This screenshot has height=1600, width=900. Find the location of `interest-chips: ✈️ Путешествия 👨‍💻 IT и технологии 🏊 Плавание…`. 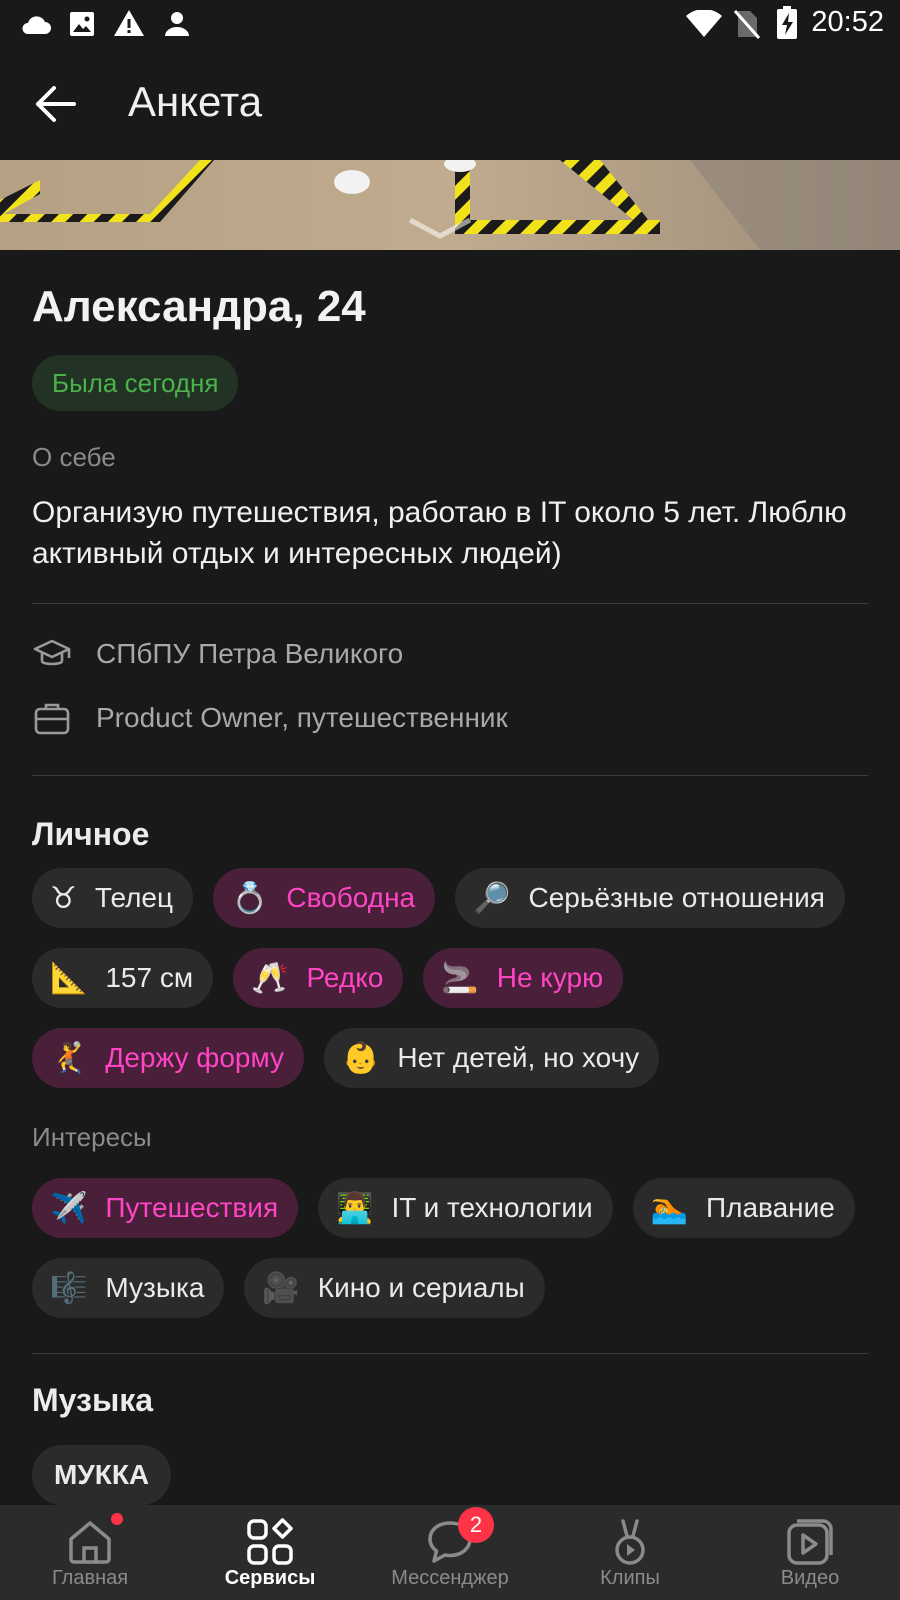

interest-chips: ✈️ Путешествия 👨‍💻 IT и технологии 🏊 Плавание… is located at coordinates (457, 1258).